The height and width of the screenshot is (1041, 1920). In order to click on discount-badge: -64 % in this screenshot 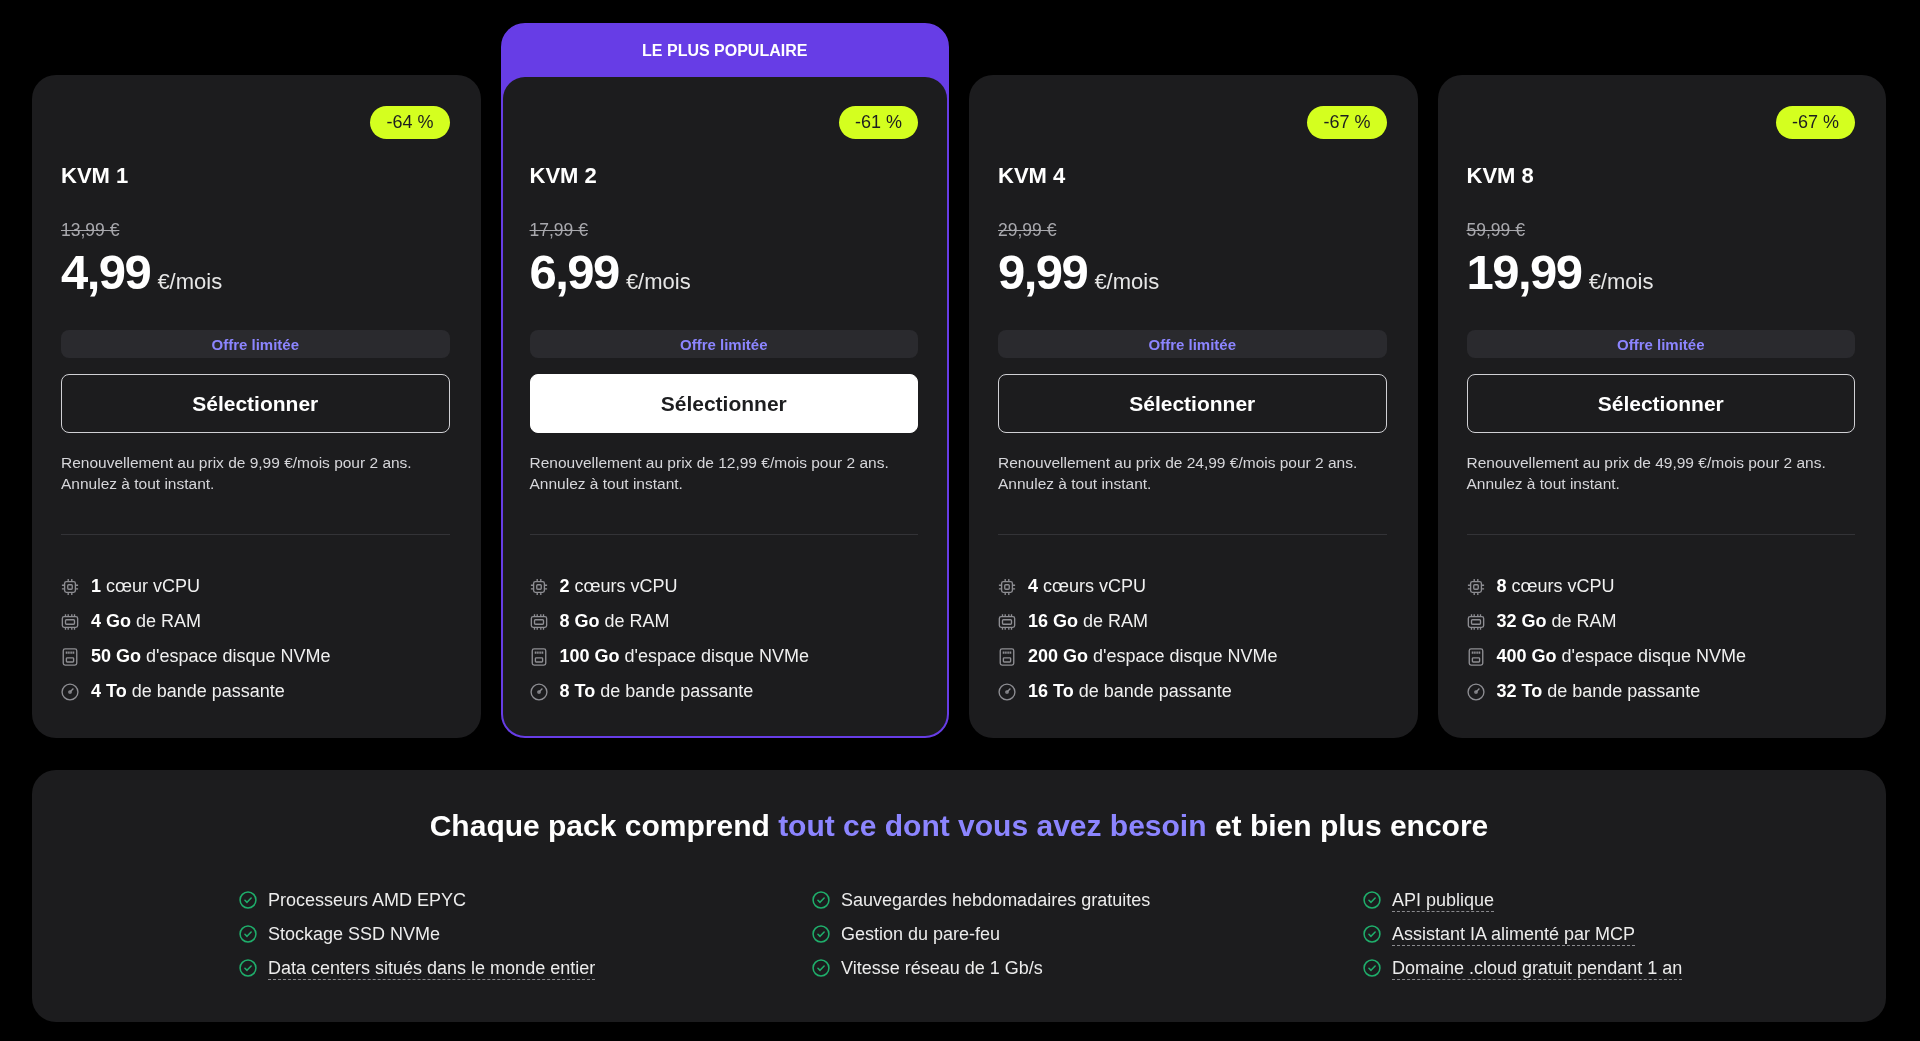, I will do `click(410, 122)`.